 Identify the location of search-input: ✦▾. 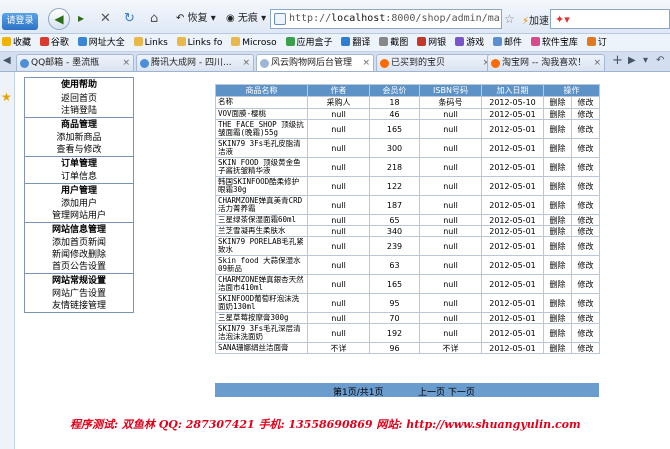
(610, 19).